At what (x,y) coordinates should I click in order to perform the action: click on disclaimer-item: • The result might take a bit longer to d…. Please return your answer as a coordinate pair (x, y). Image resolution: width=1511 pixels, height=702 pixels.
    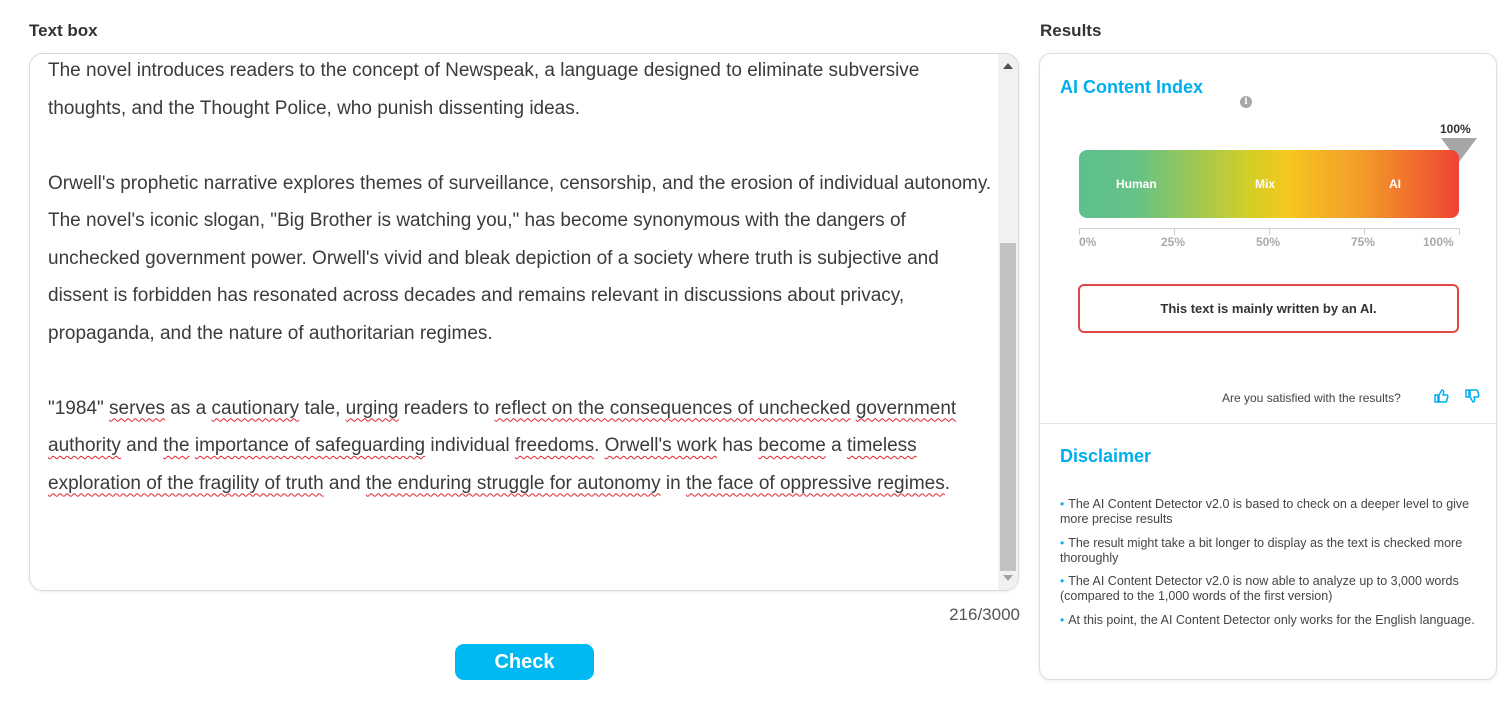
    Looking at the image, I should click on (1270, 551).